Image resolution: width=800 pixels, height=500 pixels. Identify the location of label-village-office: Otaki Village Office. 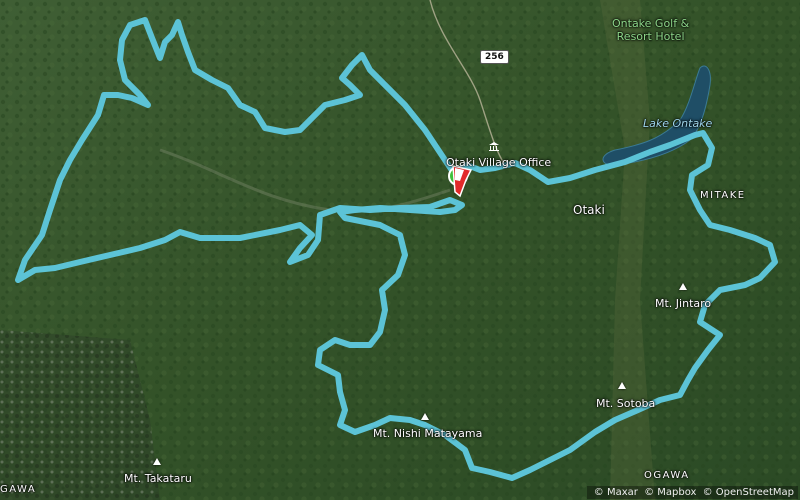
(499, 162).